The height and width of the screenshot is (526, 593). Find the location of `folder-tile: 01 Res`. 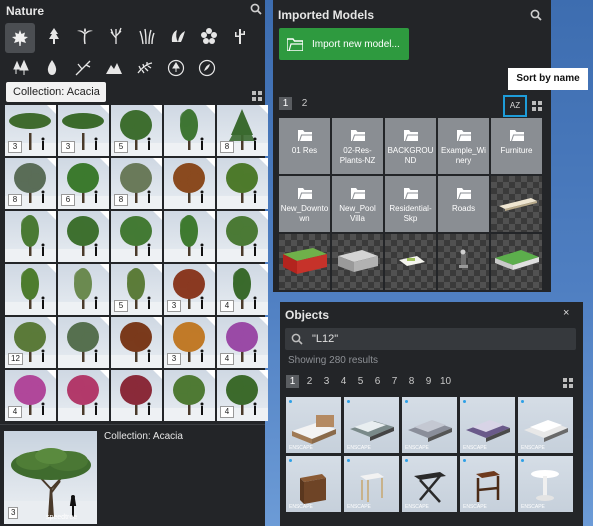

folder-tile: 01 Res is located at coordinates (304, 146).